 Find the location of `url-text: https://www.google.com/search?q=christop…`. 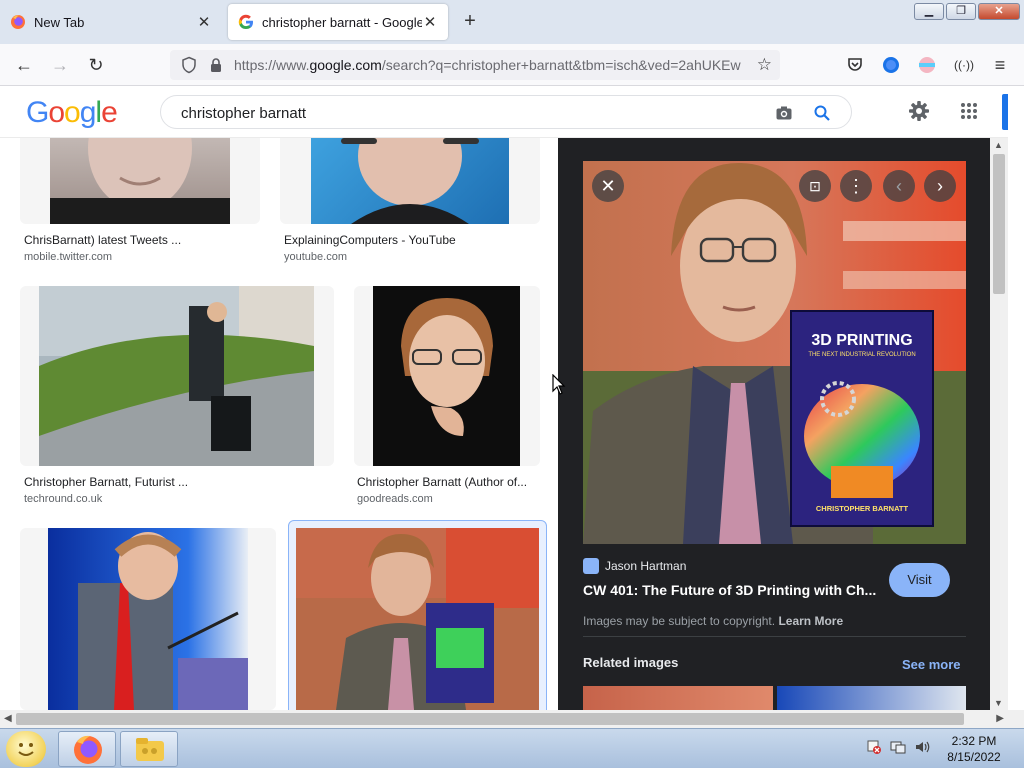

url-text: https://www.google.com/search?q=christop… is located at coordinates (487, 65).